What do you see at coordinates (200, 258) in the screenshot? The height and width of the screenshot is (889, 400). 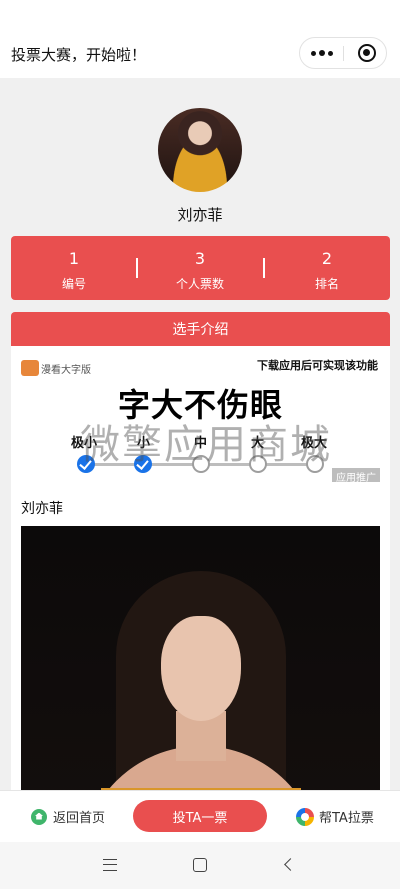 I see `stat-value: 3` at bounding box center [200, 258].